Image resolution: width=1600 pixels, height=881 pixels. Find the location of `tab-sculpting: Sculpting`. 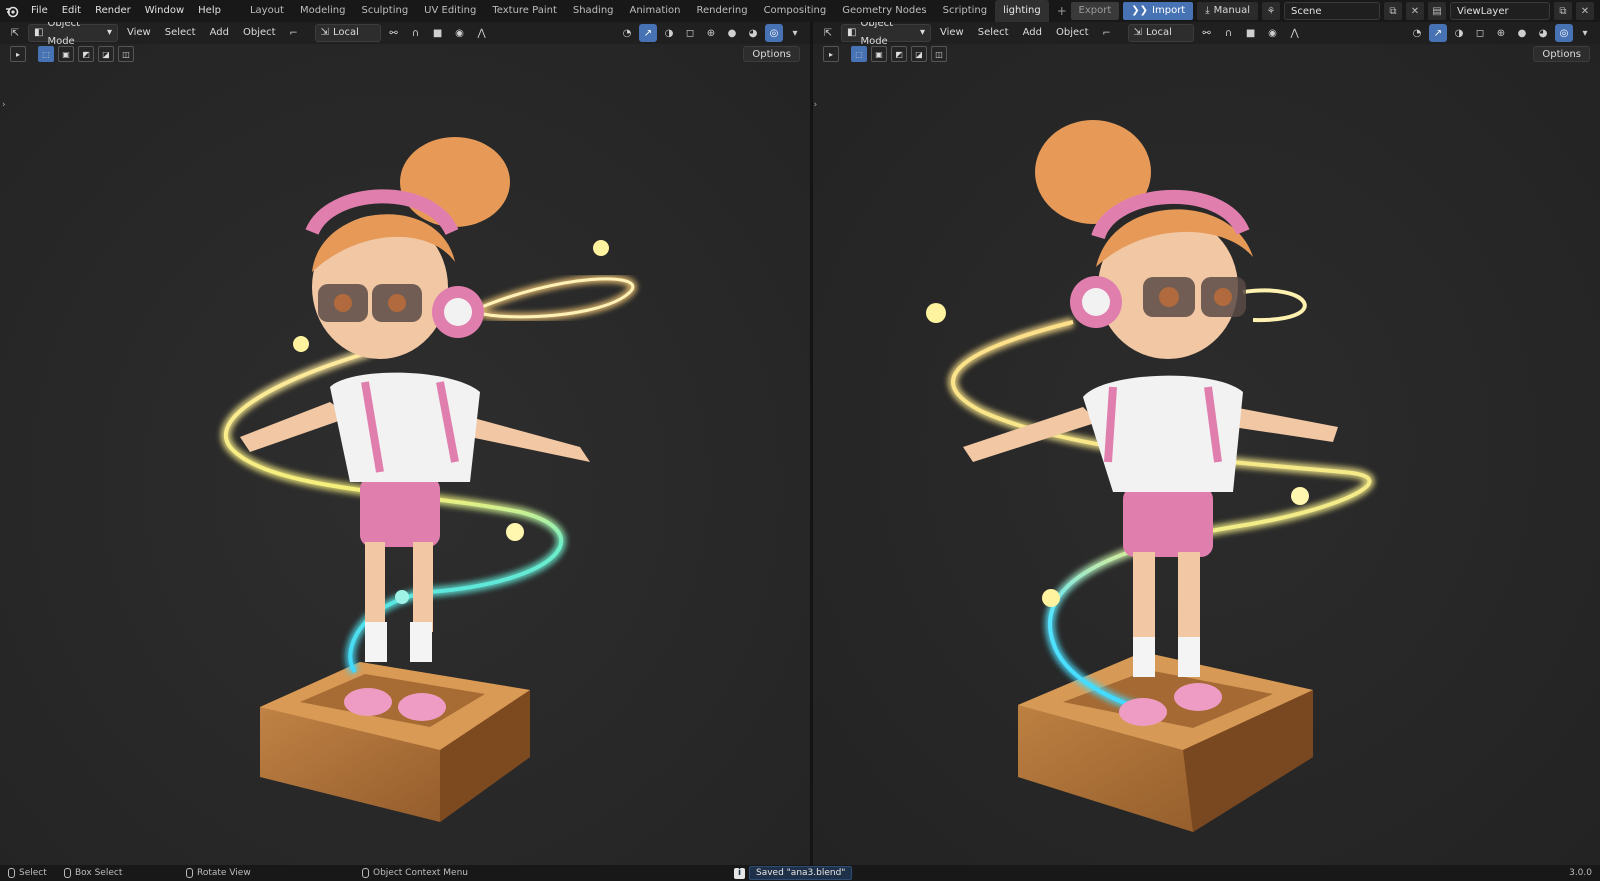

tab-sculpting: Sculpting is located at coordinates (384, 11).